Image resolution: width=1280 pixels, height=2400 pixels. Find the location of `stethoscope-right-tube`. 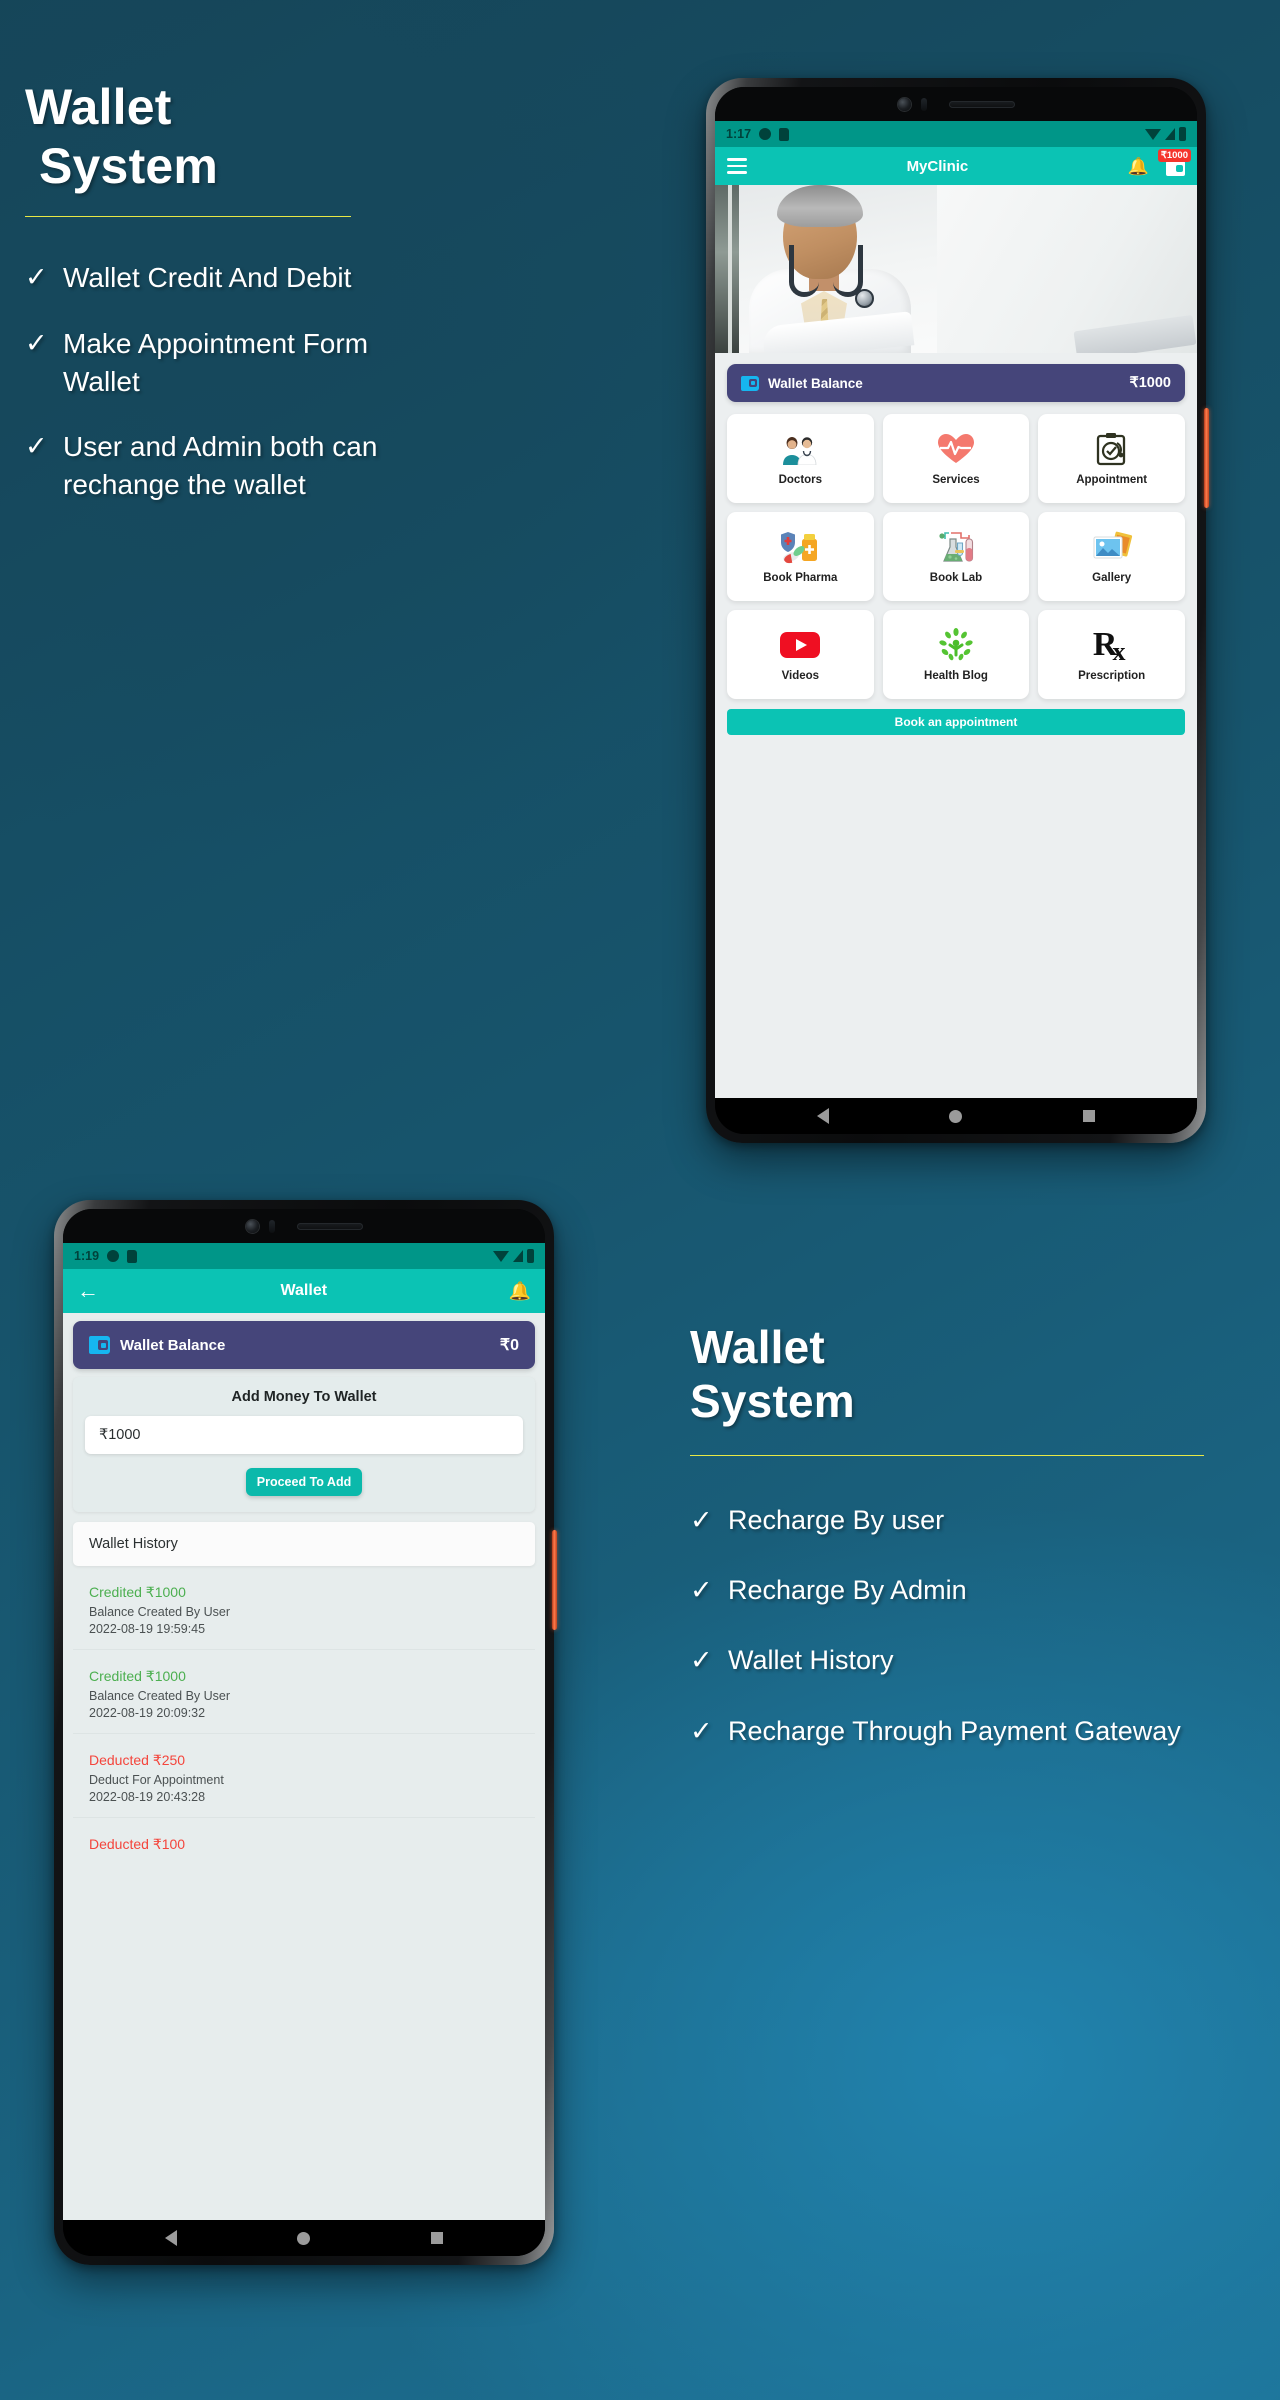

stethoscope-right-tube is located at coordinates (848, 271).